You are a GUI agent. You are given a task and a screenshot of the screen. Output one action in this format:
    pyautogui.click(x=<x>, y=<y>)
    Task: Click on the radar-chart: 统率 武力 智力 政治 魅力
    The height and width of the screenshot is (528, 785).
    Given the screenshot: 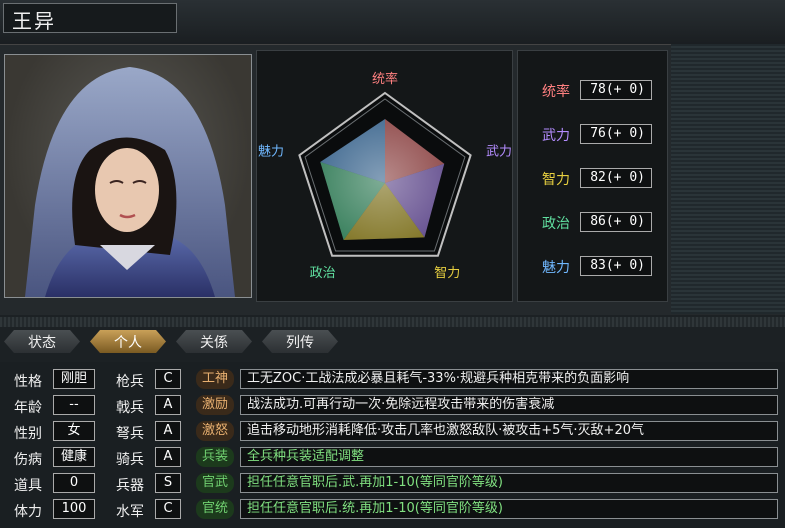 What is the action you would take?
    pyautogui.click(x=385, y=176)
    